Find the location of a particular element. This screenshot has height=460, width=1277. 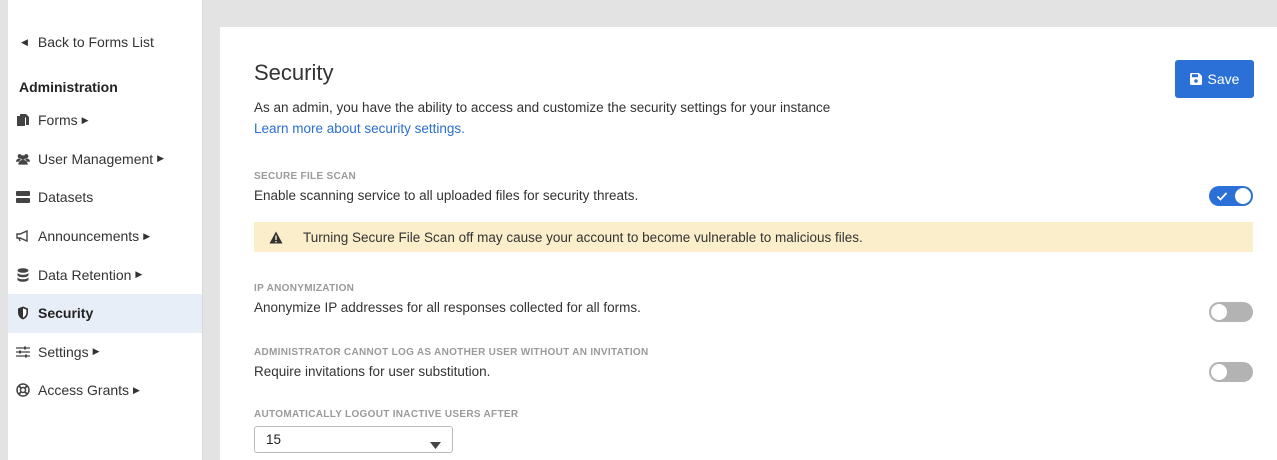

sidebar-item-access-grants: Access Grants ▶ is located at coordinates (105, 390).